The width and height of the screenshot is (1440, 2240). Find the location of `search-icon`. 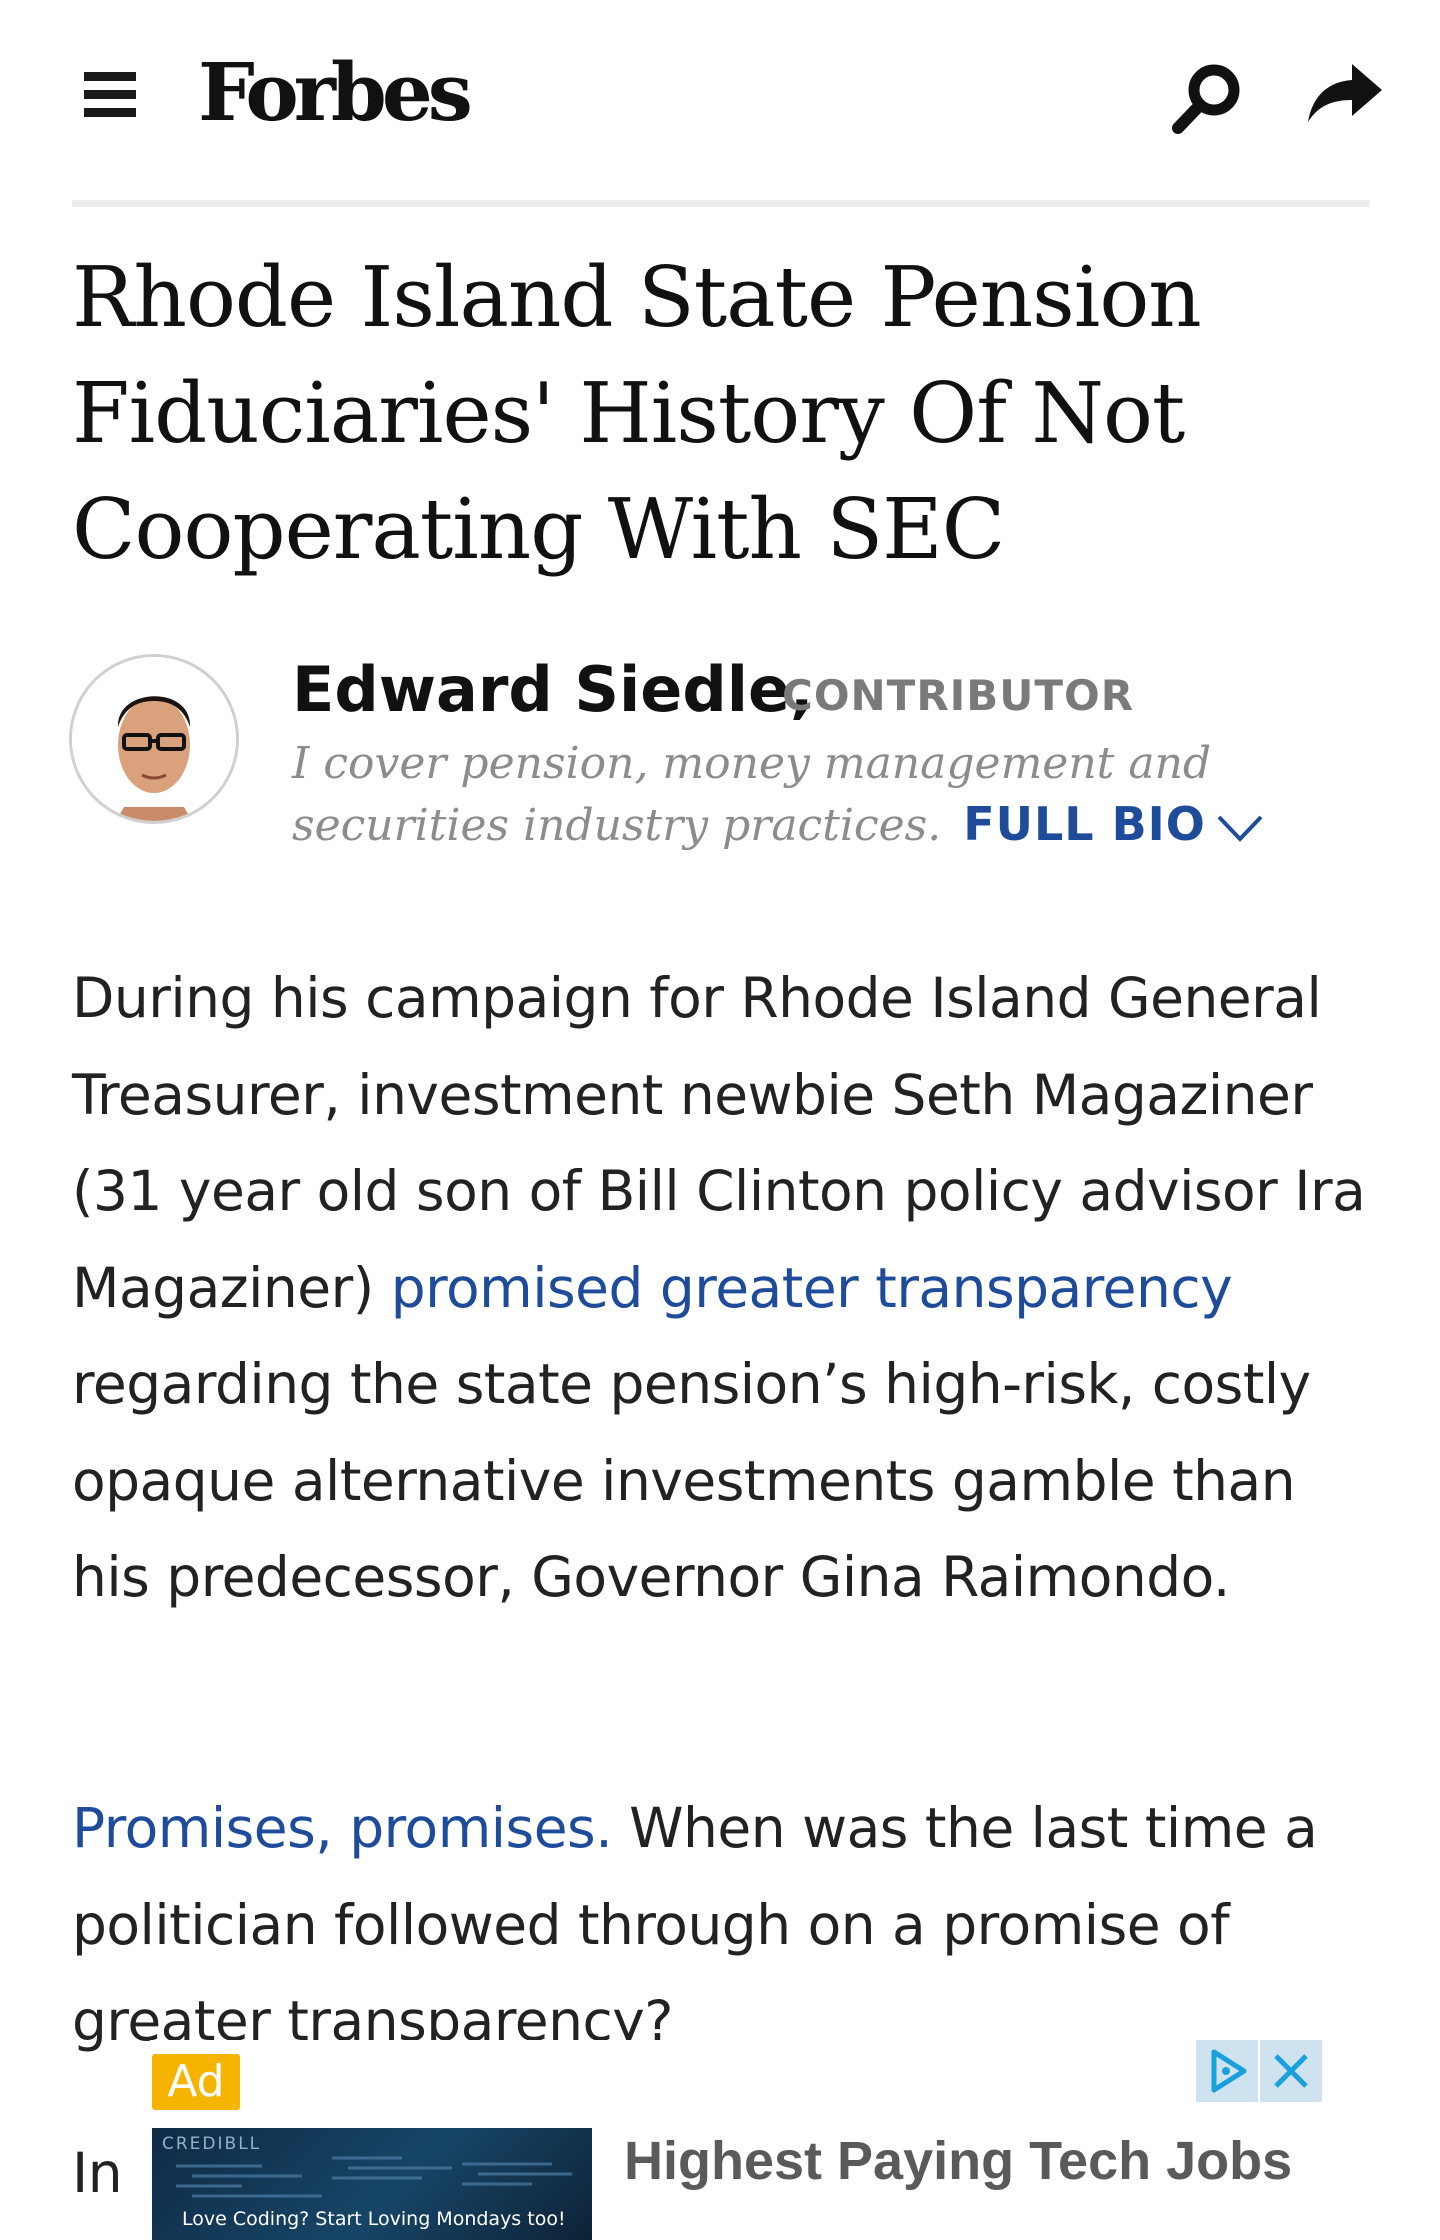

search-icon is located at coordinates (1208, 98).